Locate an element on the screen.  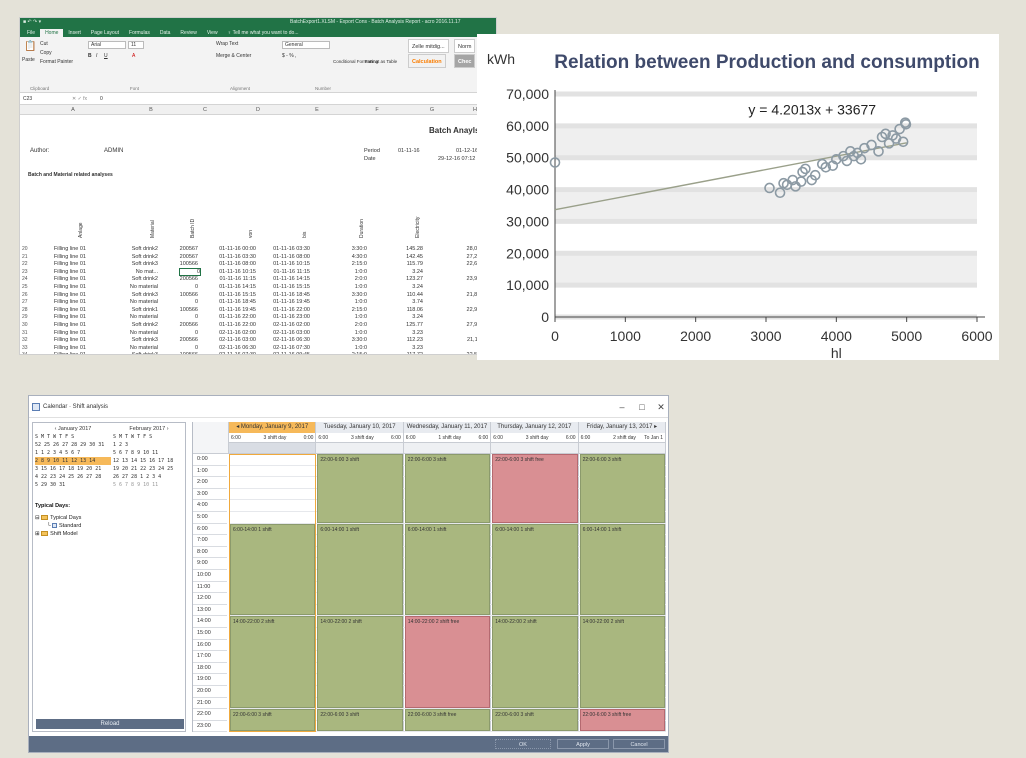
mini-month-week: 52 25 26 27 28 29 30 31 is located at coordinates (73, 445).